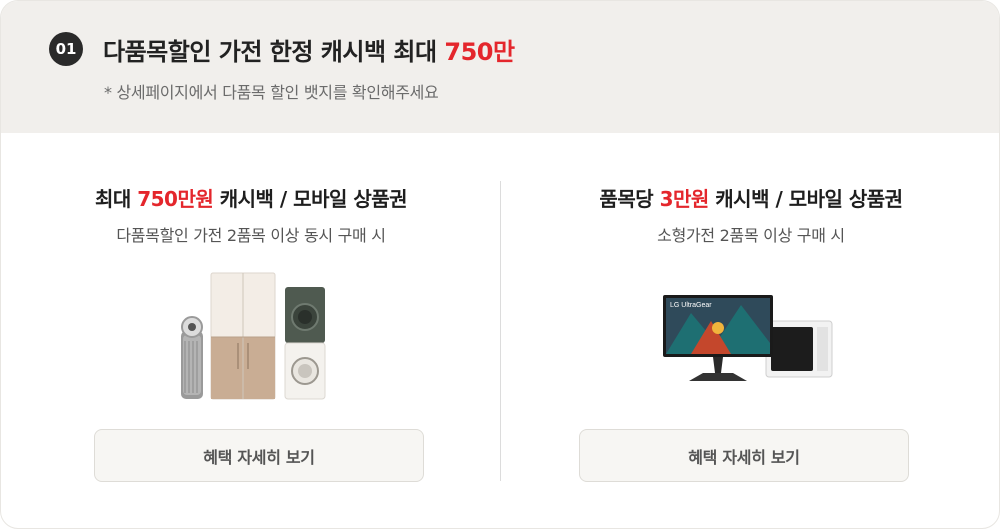 The image size is (1000, 529). Describe the element at coordinates (251, 235) in the screenshot. I see `panel-description: 다품목할인 가전 2품목 이상 동시 구매 시` at that location.